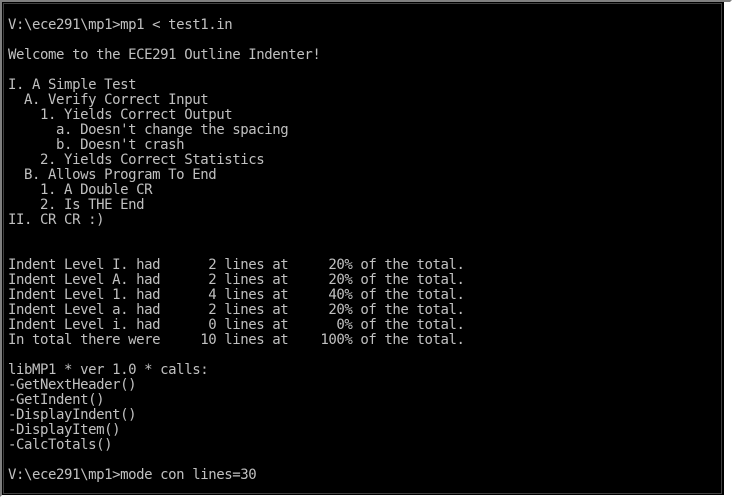 This screenshot has width=732, height=497. Describe the element at coordinates (60, 445) in the screenshot. I see `library-call-line: -CalcTotals()` at that location.